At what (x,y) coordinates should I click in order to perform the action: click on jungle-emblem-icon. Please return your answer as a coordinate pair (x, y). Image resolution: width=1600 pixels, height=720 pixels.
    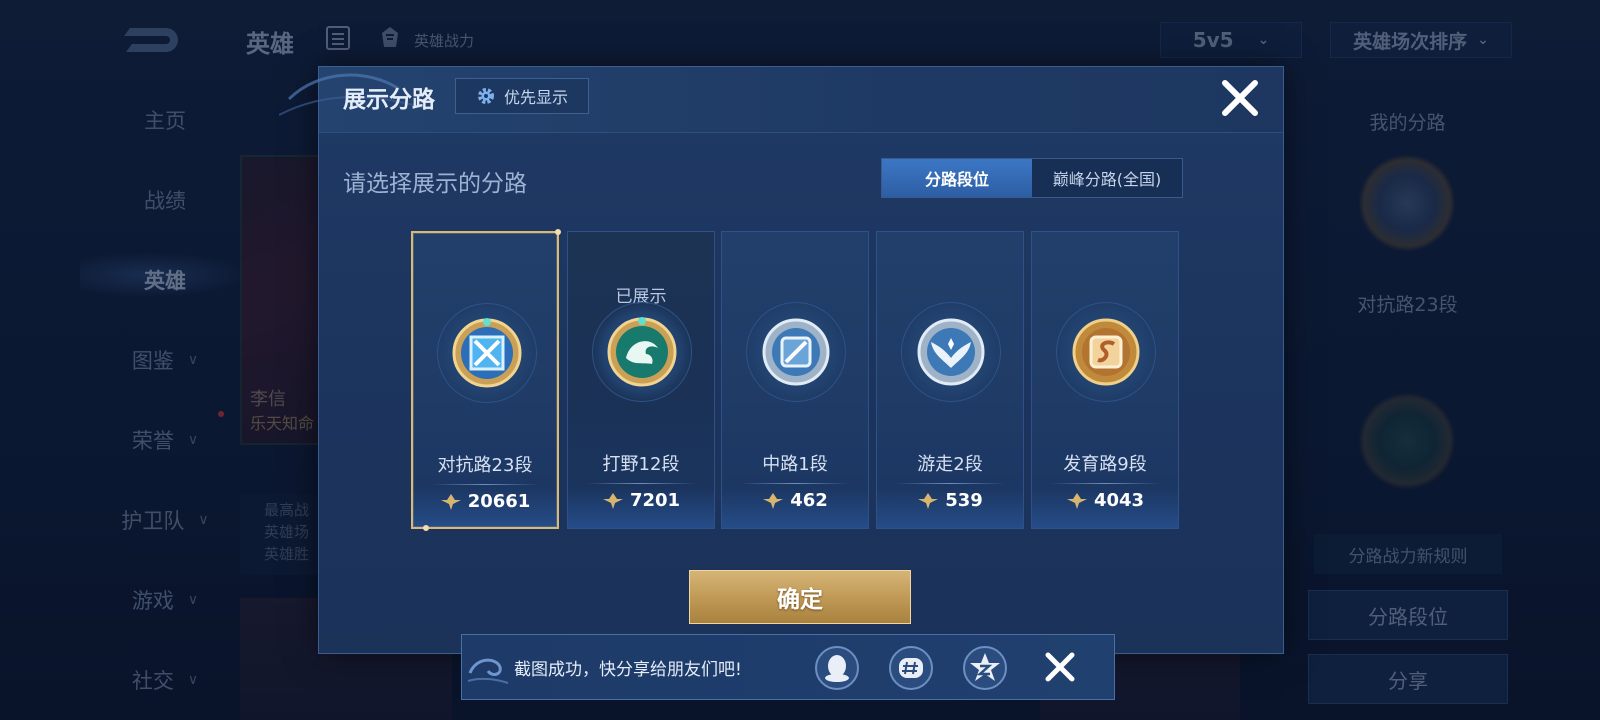
    Looking at the image, I should click on (642, 352).